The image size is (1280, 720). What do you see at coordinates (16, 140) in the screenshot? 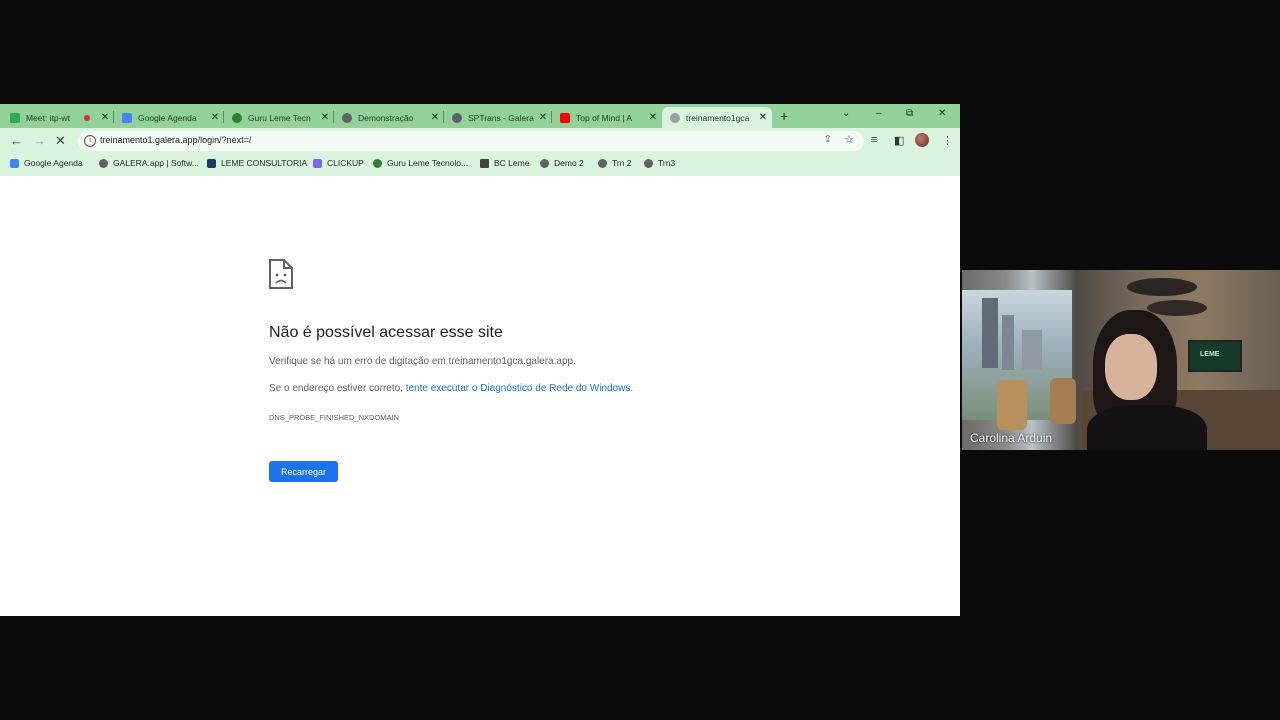
I see `back-icon: ←` at bounding box center [16, 140].